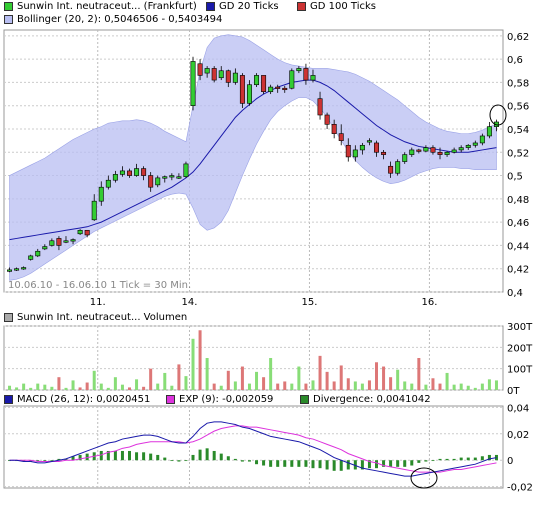 This screenshot has width=545, height=509. I want to click on legend-volume-swatch, so click(8, 317).